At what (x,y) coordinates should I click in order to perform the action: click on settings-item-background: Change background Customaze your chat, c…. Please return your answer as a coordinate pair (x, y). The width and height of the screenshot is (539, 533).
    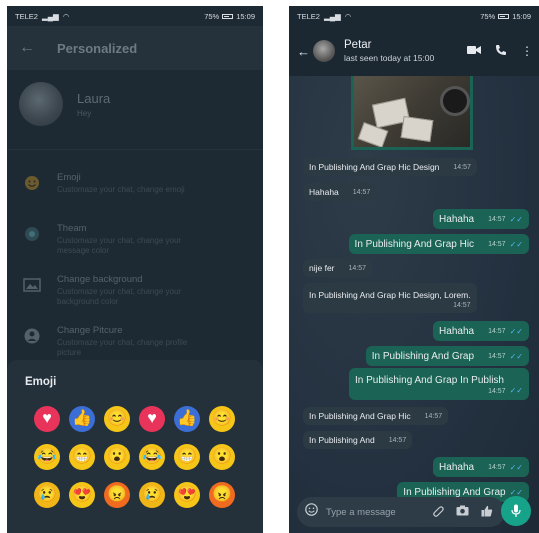
    Looking at the image, I should click on (135, 293).